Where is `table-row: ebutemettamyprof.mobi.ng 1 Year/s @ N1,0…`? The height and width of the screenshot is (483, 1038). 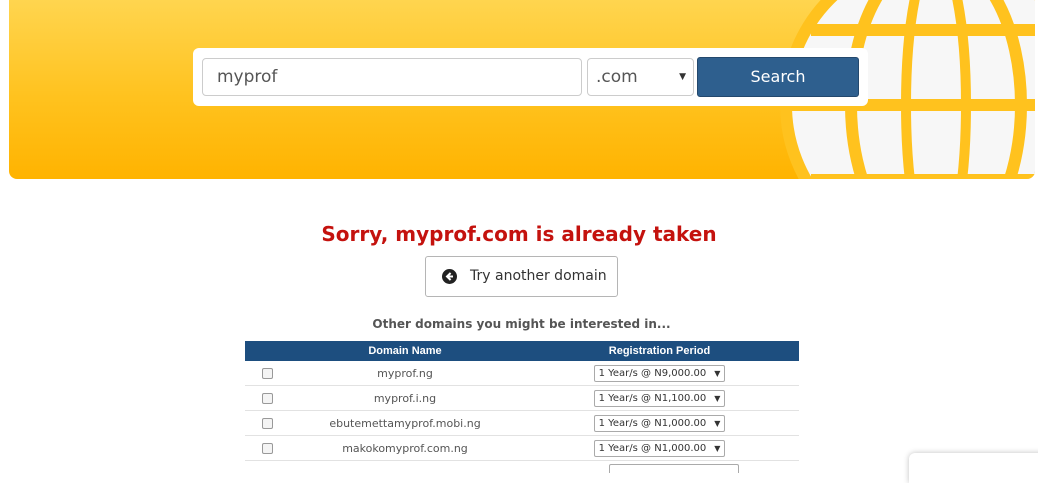 table-row: ebutemettamyprof.mobi.ng 1 Year/s @ N1,0… is located at coordinates (522, 423).